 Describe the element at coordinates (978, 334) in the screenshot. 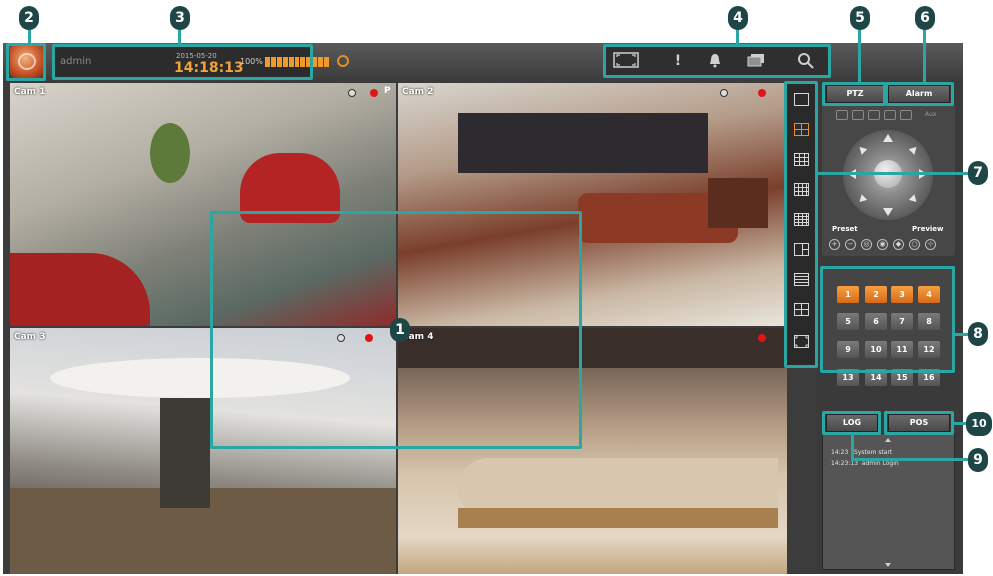

I see `callout-8: 8` at that location.